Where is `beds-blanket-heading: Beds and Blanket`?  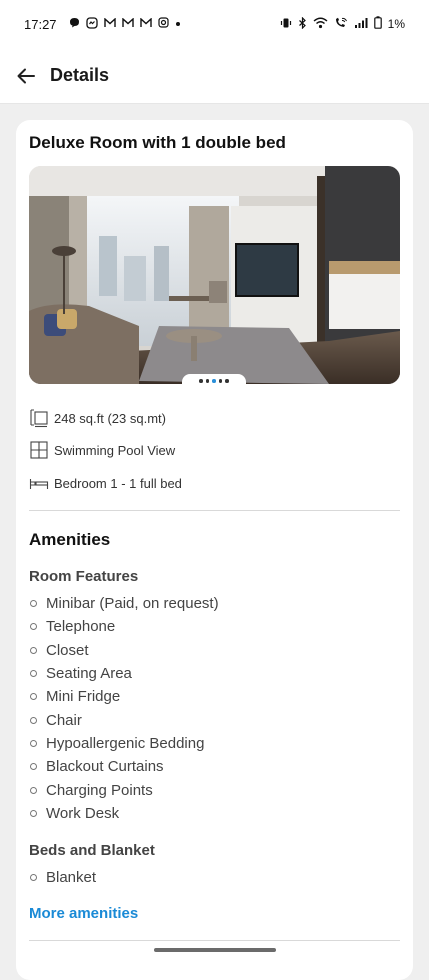
beds-blanket-heading: Beds and Blanket is located at coordinates (92, 850).